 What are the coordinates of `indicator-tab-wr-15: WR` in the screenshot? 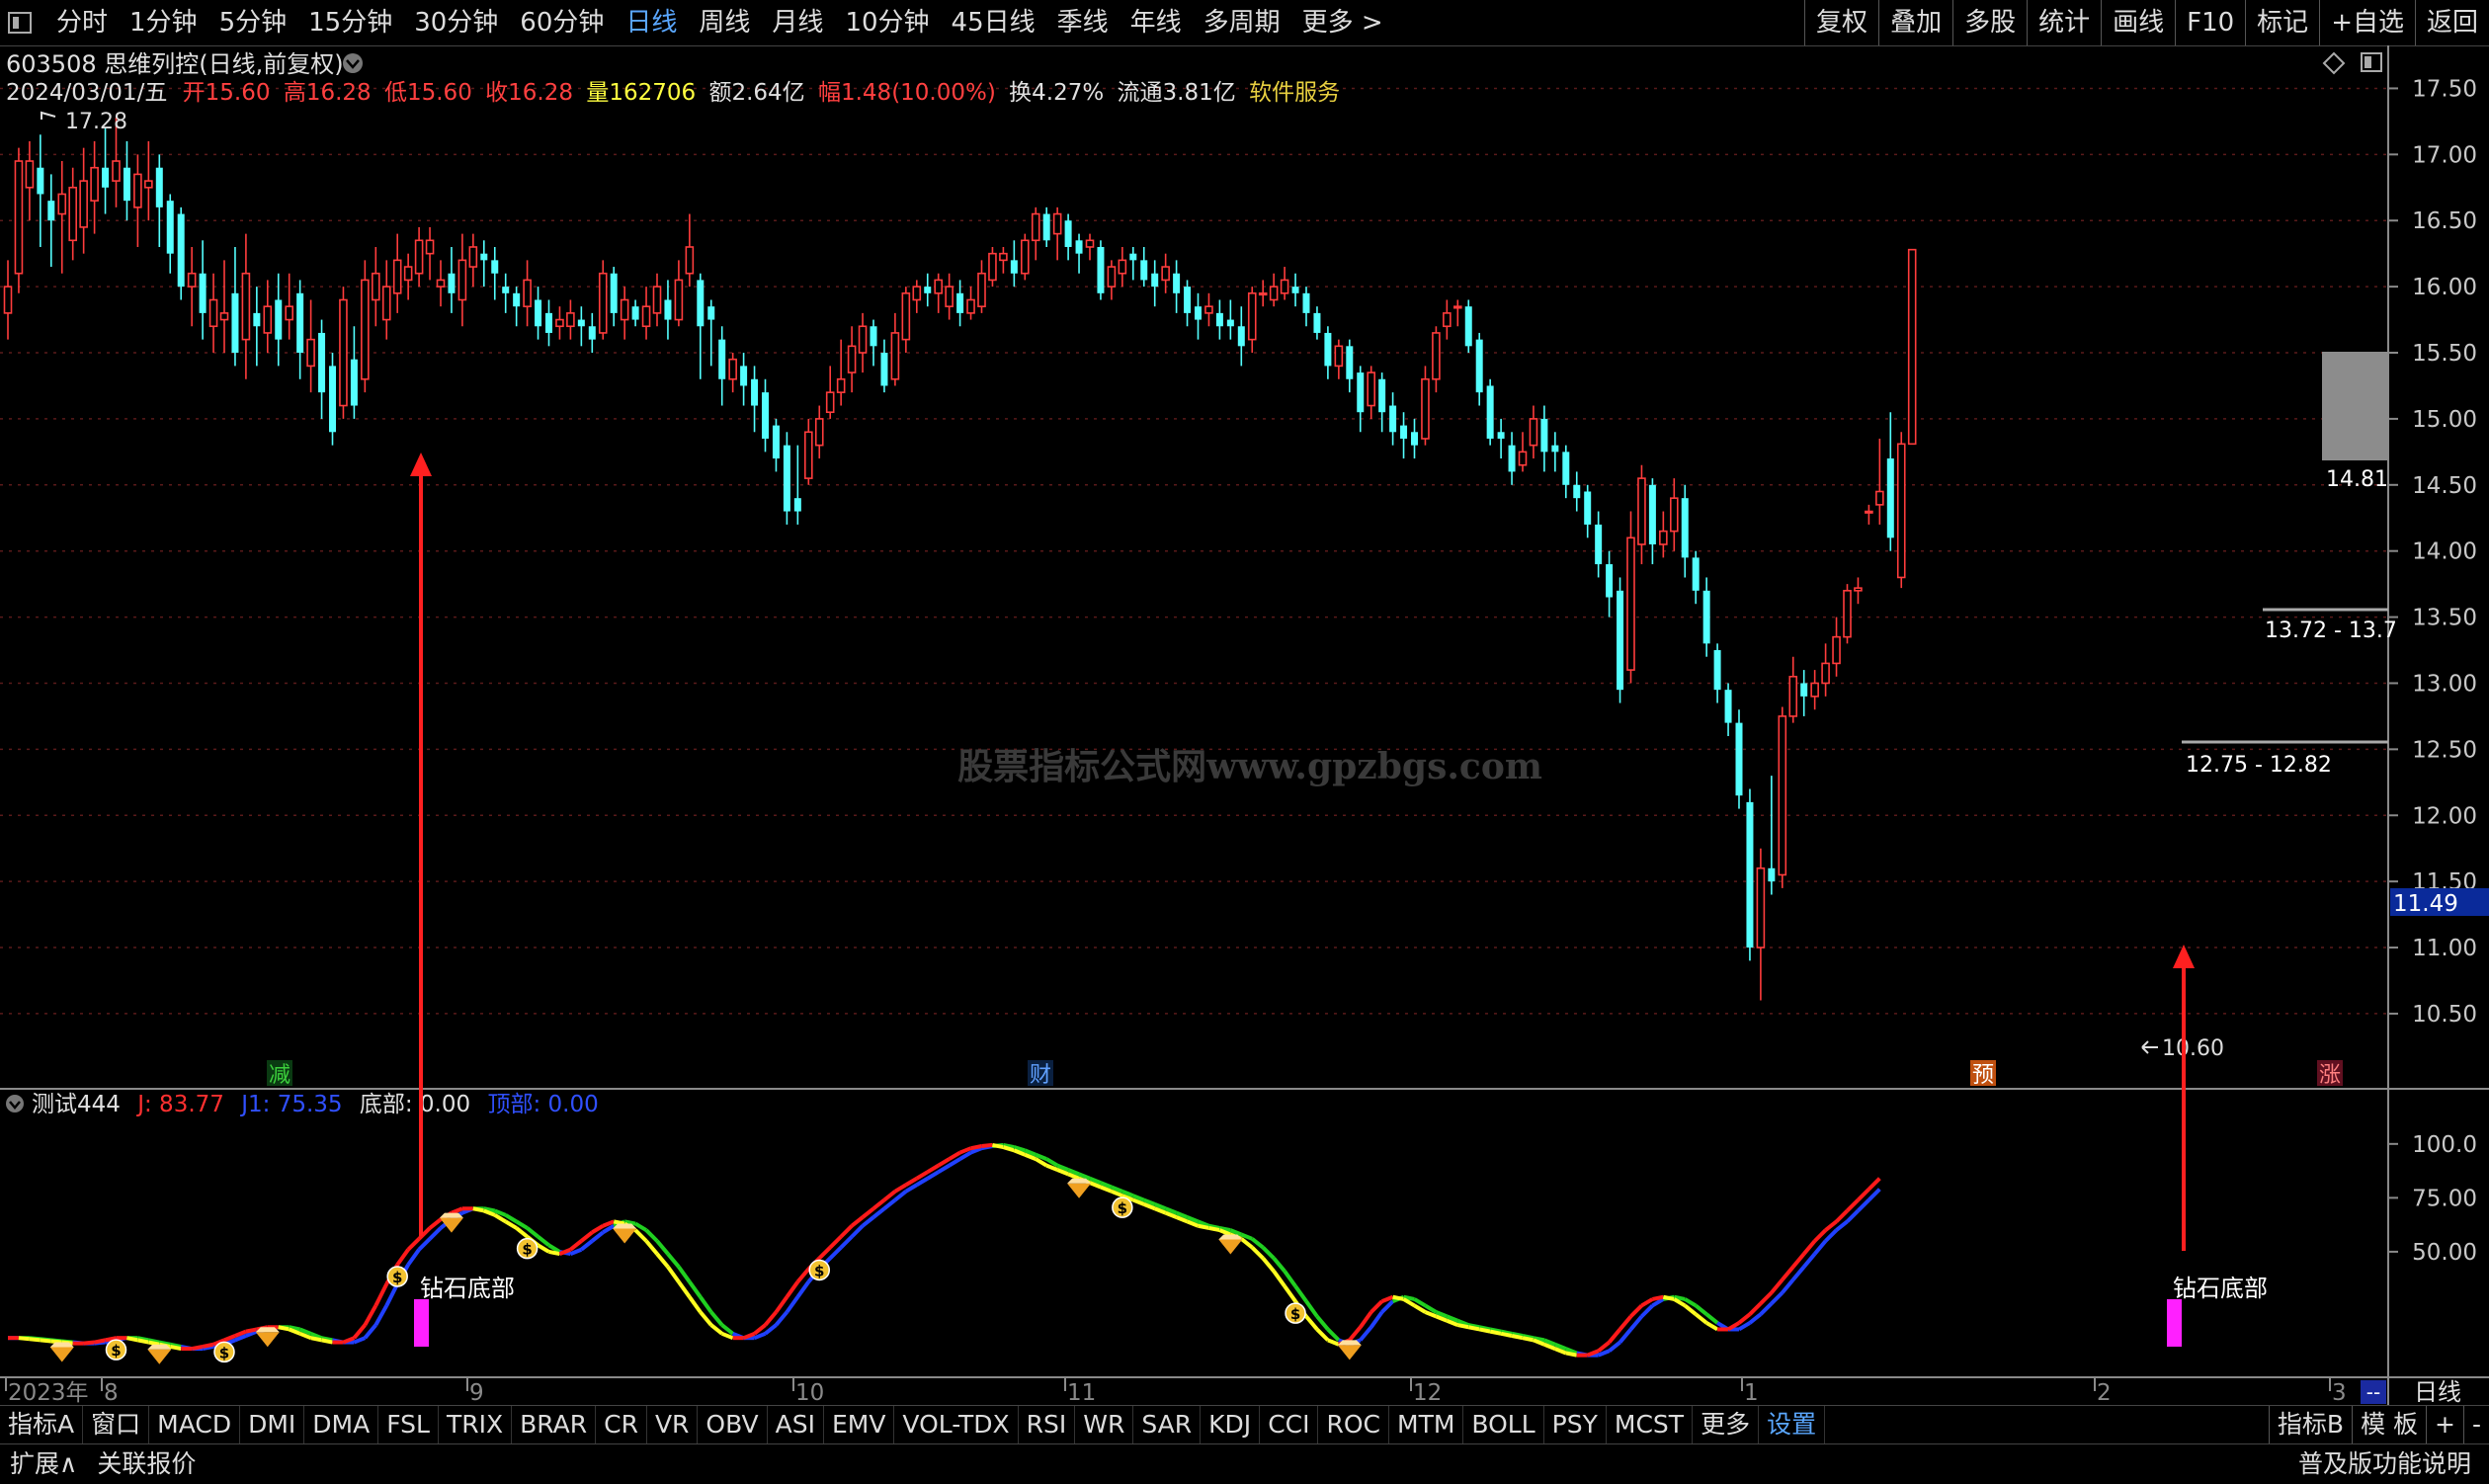 It's located at (1104, 1424).